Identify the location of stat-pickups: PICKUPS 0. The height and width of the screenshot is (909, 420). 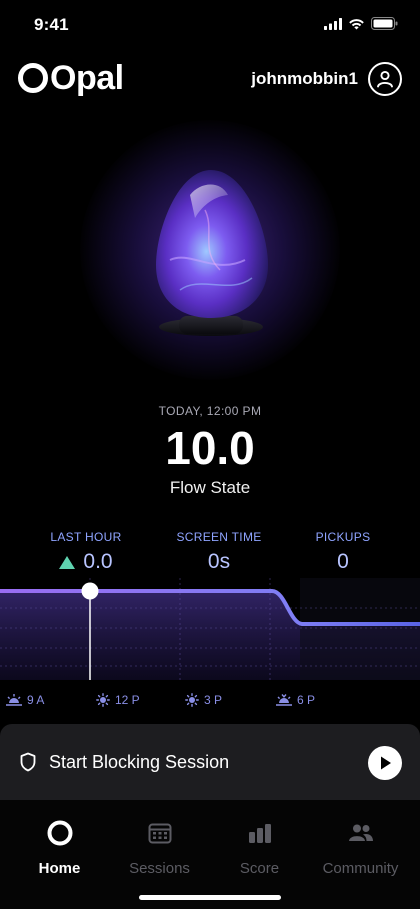
(343, 552).